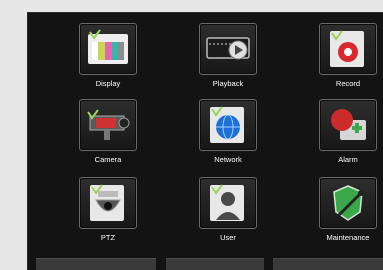  I want to click on display-icon, so click(108, 49).